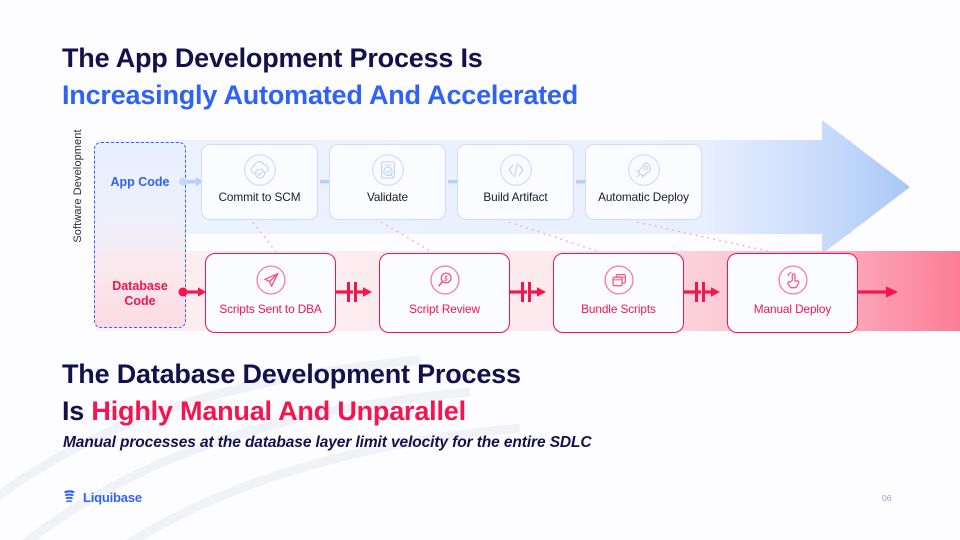 This screenshot has height=540, width=960. What do you see at coordinates (112, 497) in the screenshot?
I see `brand-name: Liquibase` at bounding box center [112, 497].